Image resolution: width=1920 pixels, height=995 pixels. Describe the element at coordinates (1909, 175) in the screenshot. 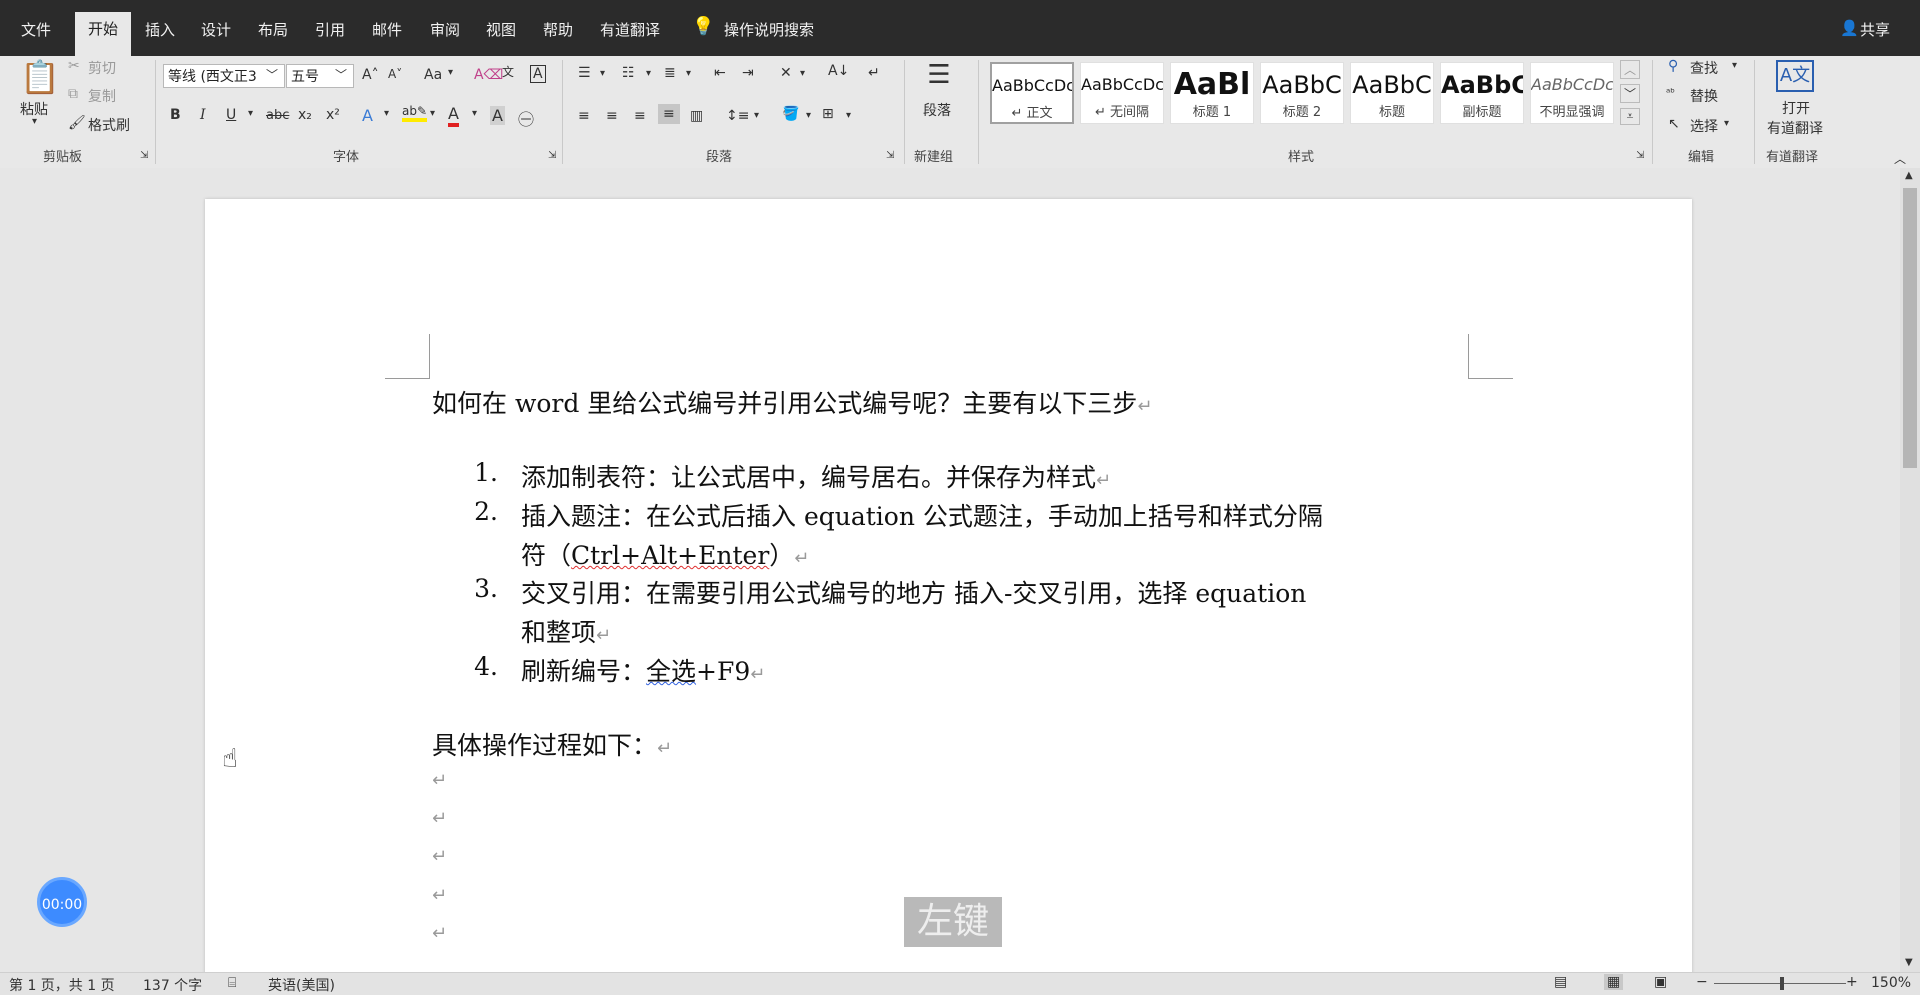

I see `scroll-up-icon: ▲` at that location.